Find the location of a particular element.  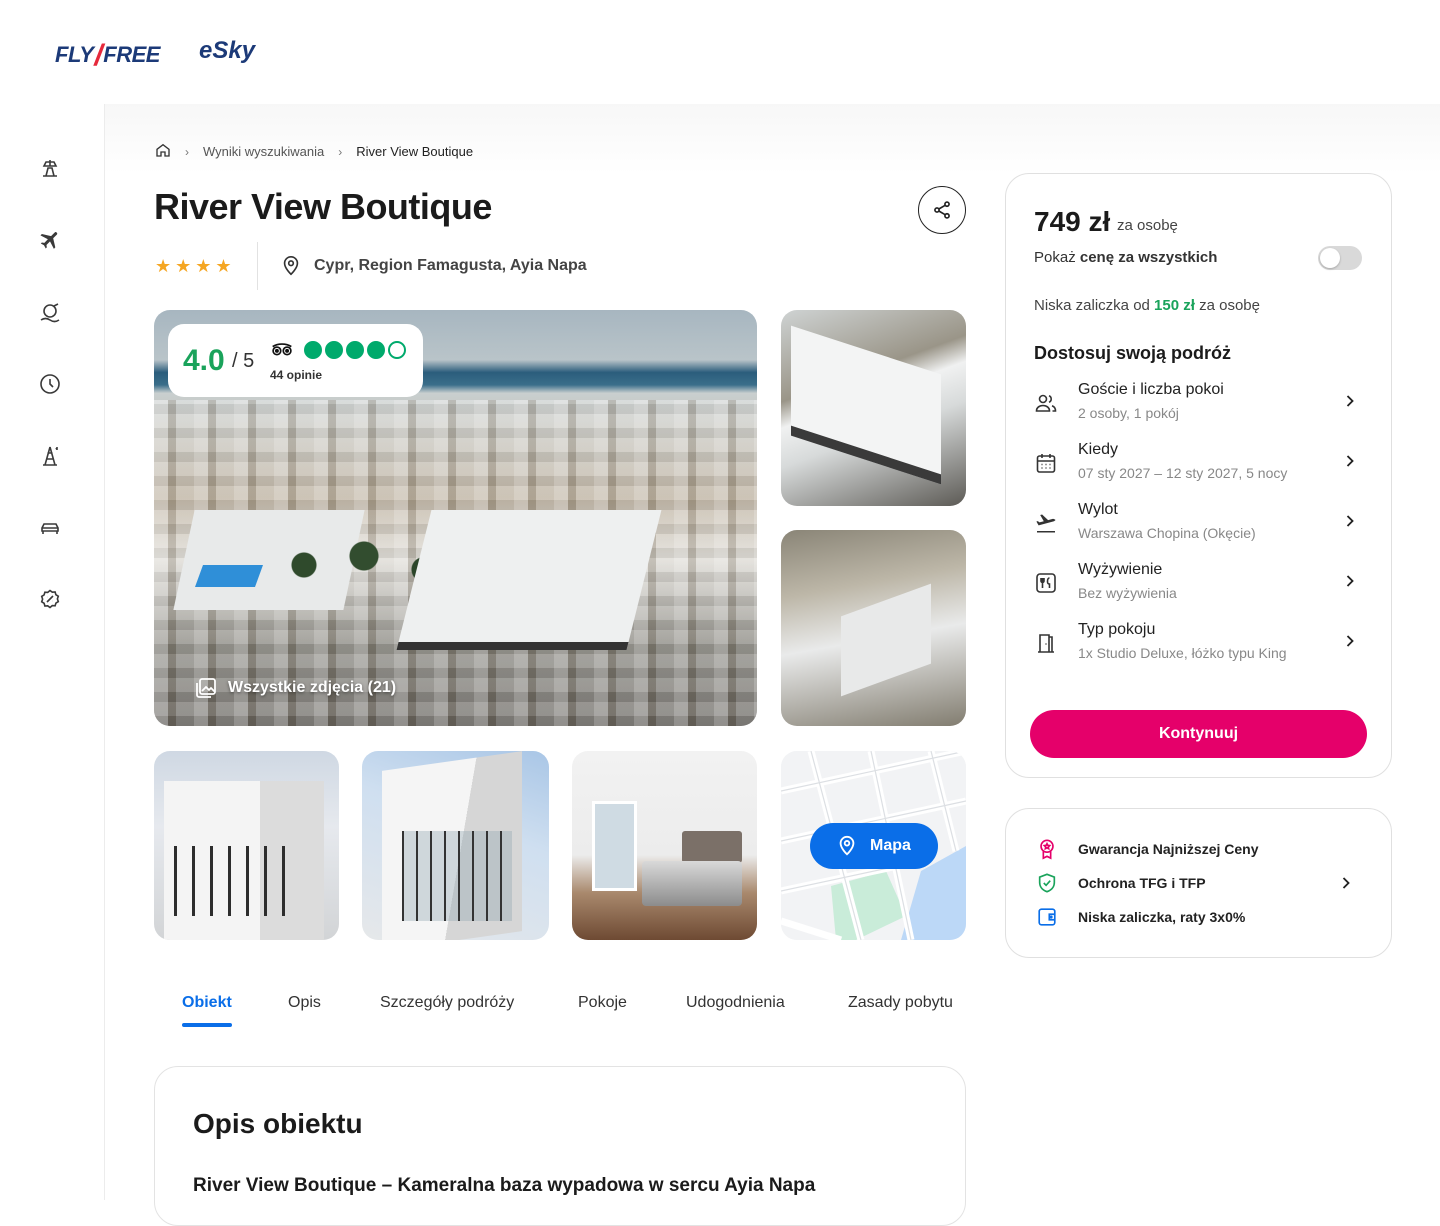

active-tab-indicator is located at coordinates (207, 1025).